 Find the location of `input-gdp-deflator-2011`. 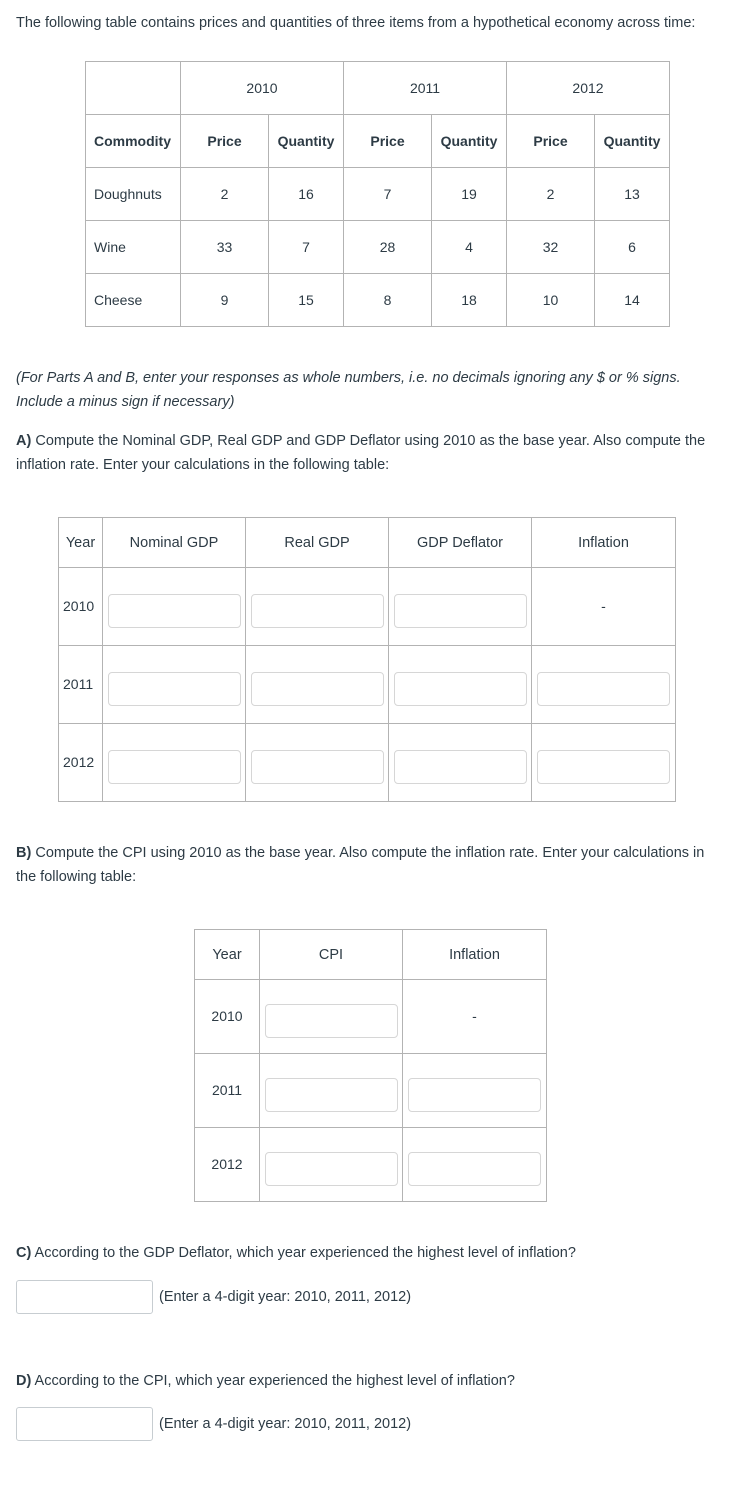

input-gdp-deflator-2011 is located at coordinates (460, 688).